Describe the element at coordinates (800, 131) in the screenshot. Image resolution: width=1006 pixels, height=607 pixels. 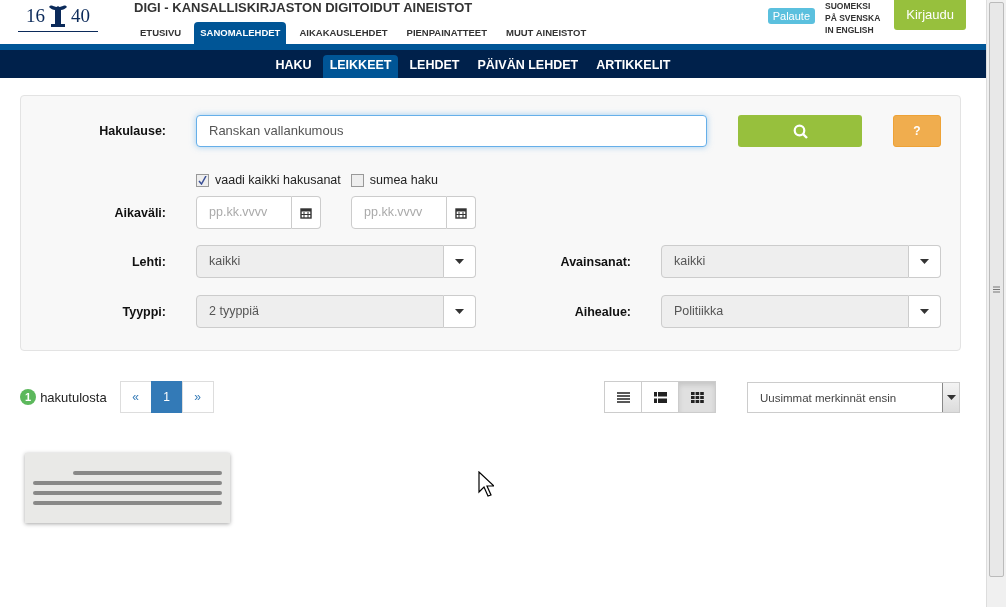
I see `search-icon` at that location.